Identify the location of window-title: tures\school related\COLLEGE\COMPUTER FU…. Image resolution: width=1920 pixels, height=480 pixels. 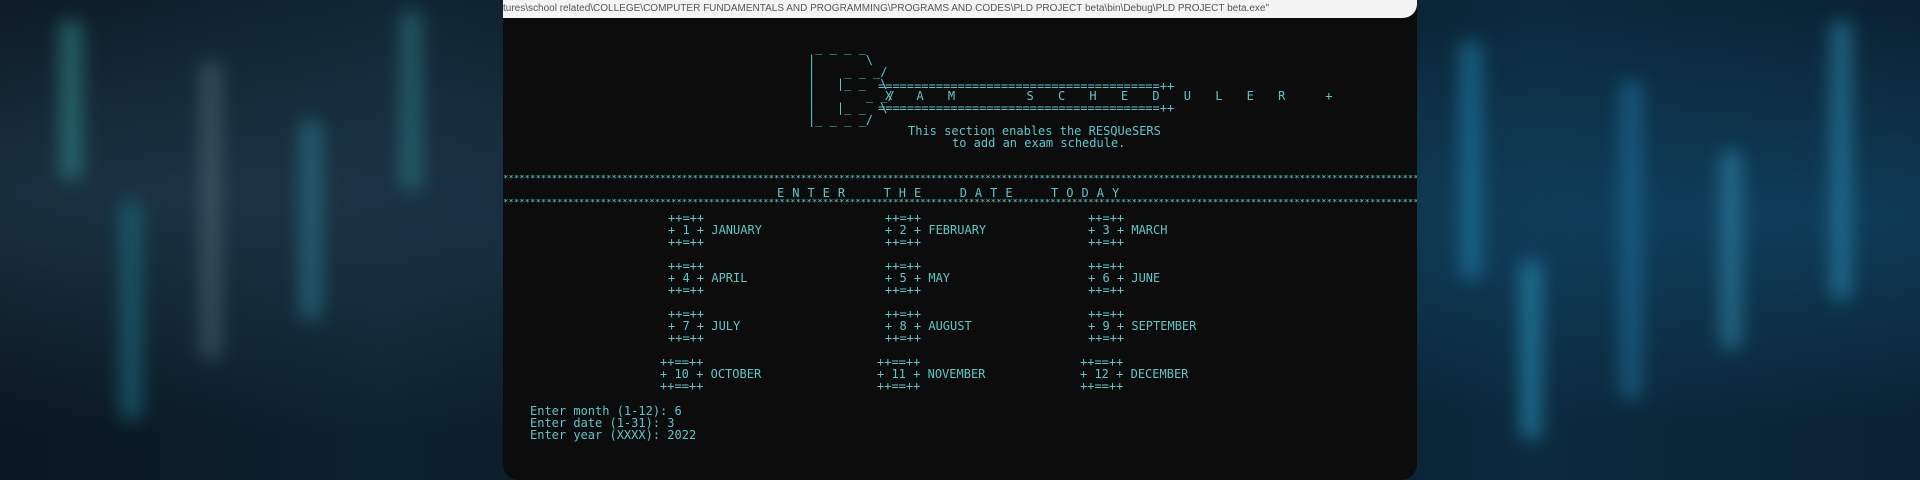
(886, 8).